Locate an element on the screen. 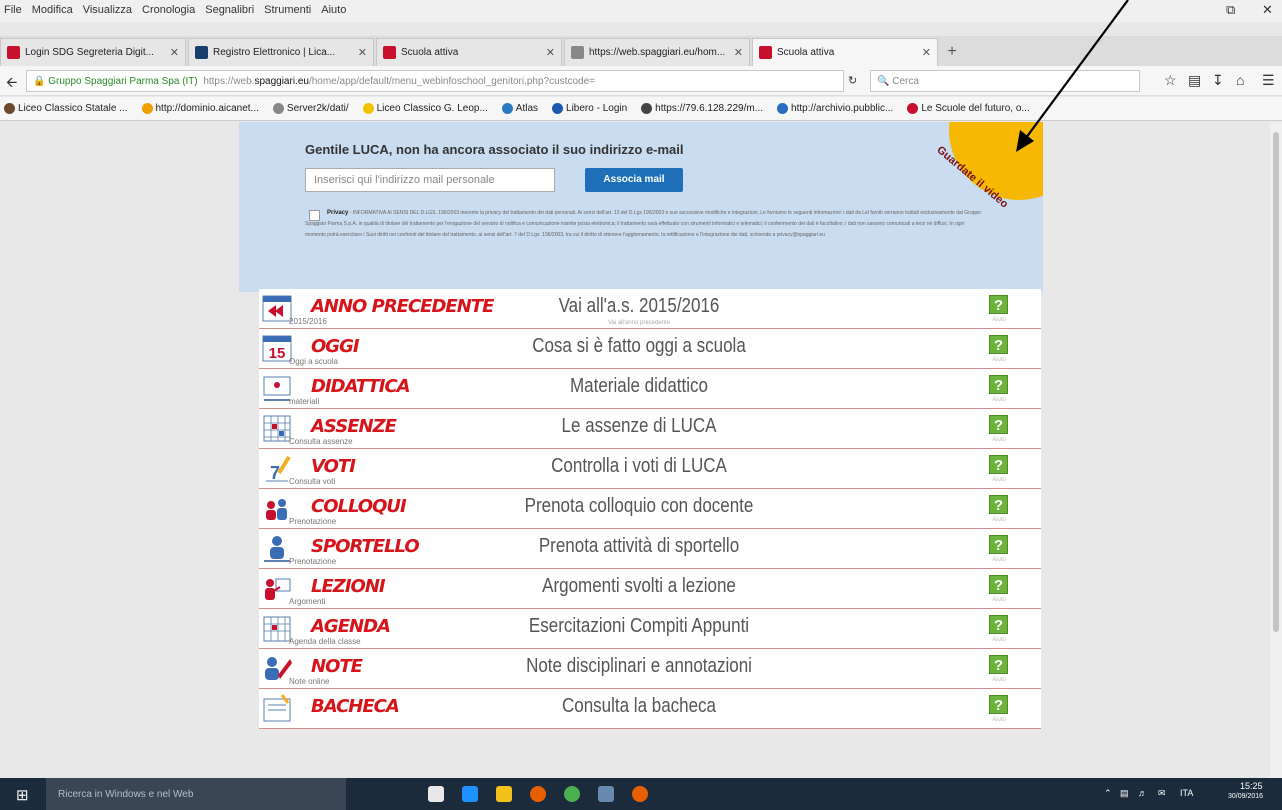 The width and height of the screenshot is (1282, 810). firefox-icon is located at coordinates (538, 794).